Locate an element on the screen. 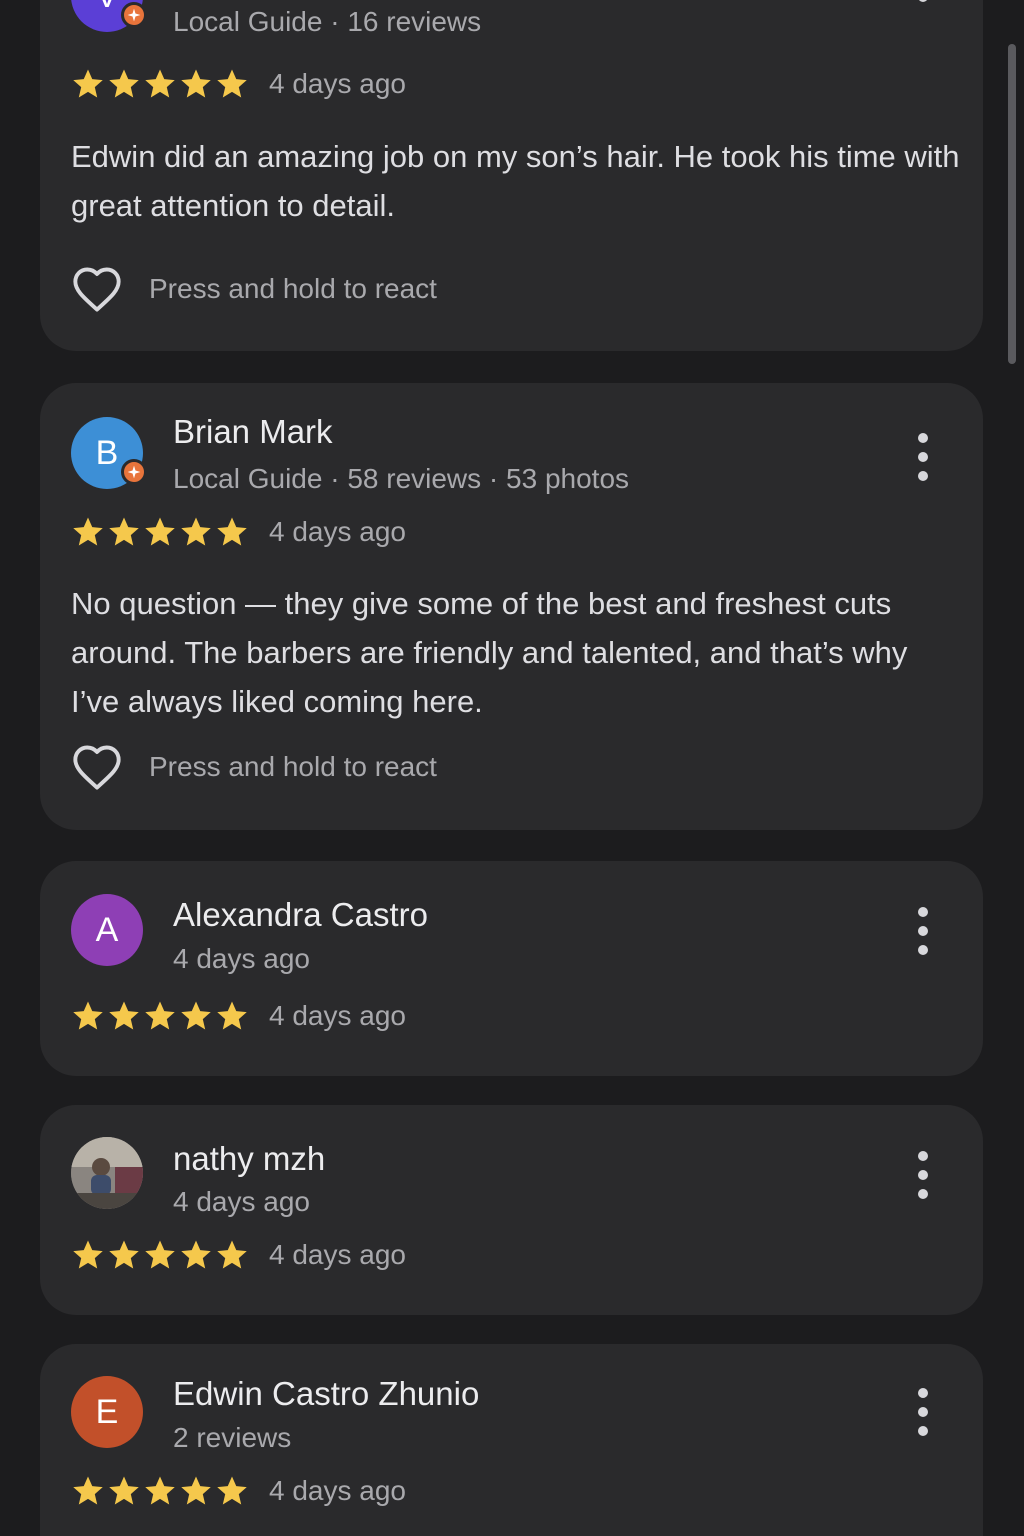 The height and width of the screenshot is (1536, 1024). review-card: A Alexandra Castro 4 days ago 4 days ago is located at coordinates (511, 968).